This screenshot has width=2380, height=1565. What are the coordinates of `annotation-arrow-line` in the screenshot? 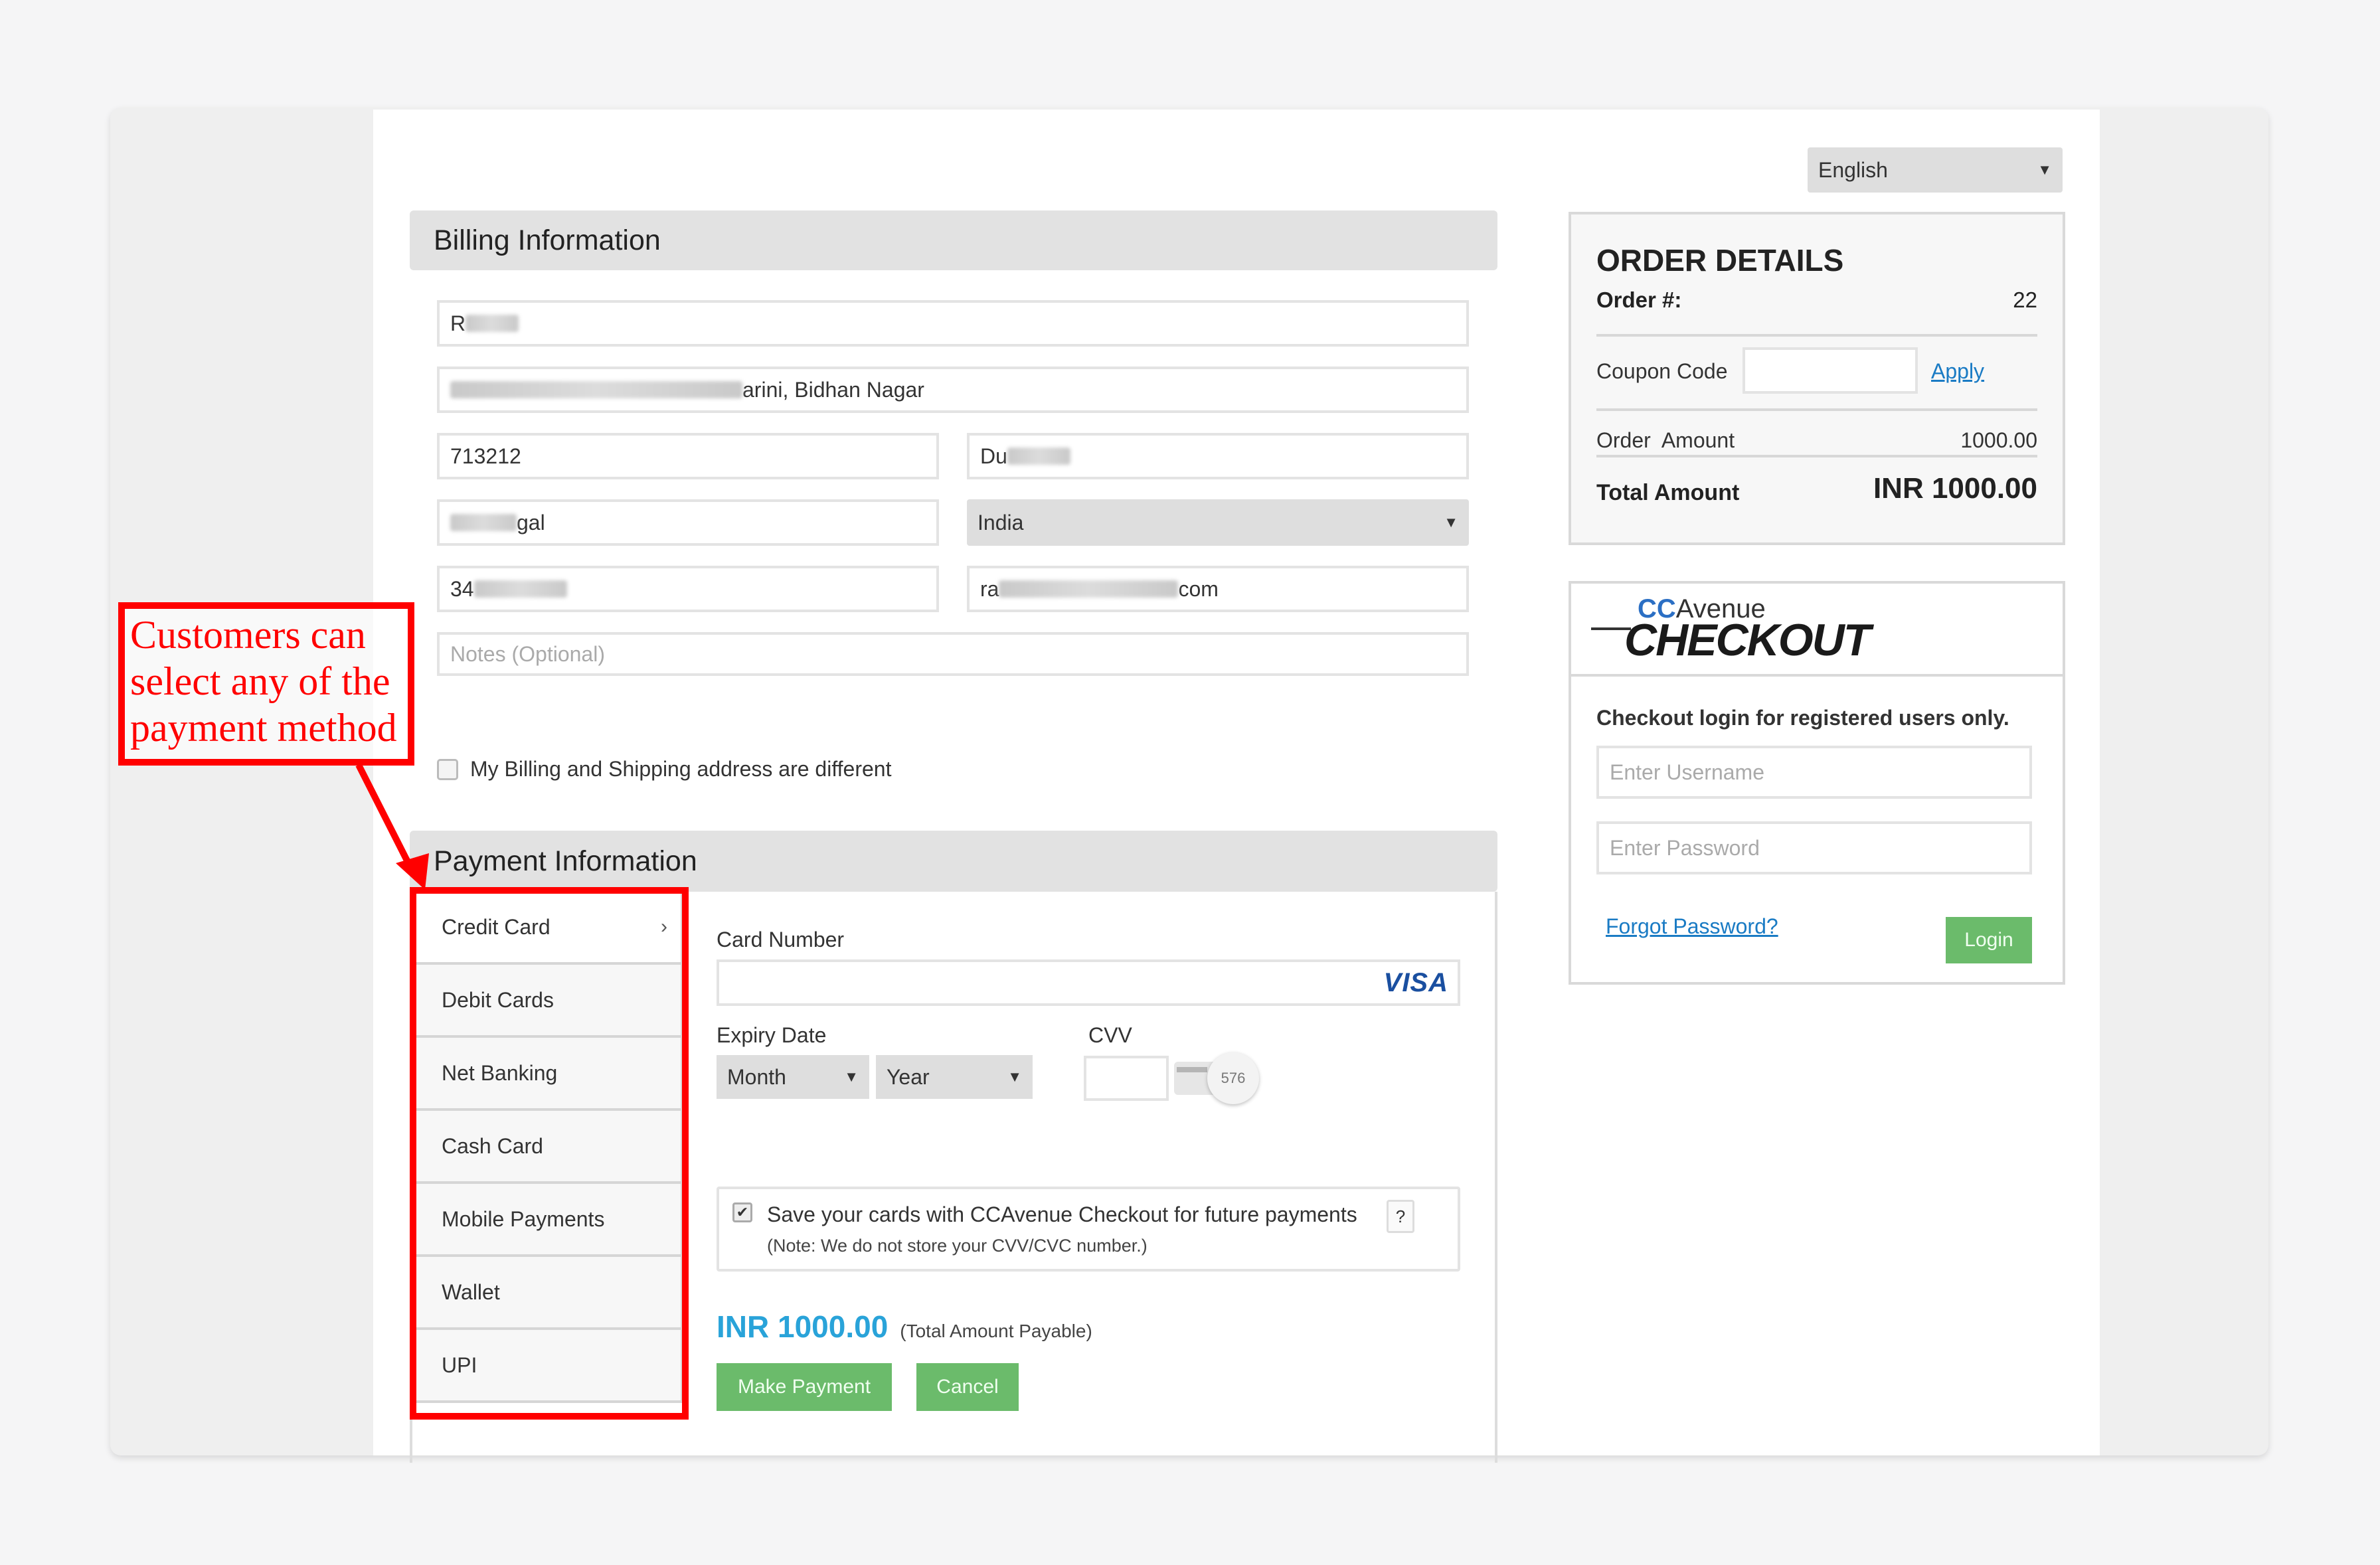 It's located at (385, 817).